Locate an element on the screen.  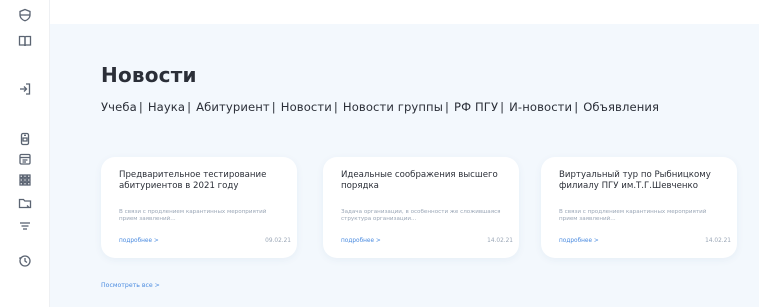
news-card-date: 09.02.21 is located at coordinates (278, 241).